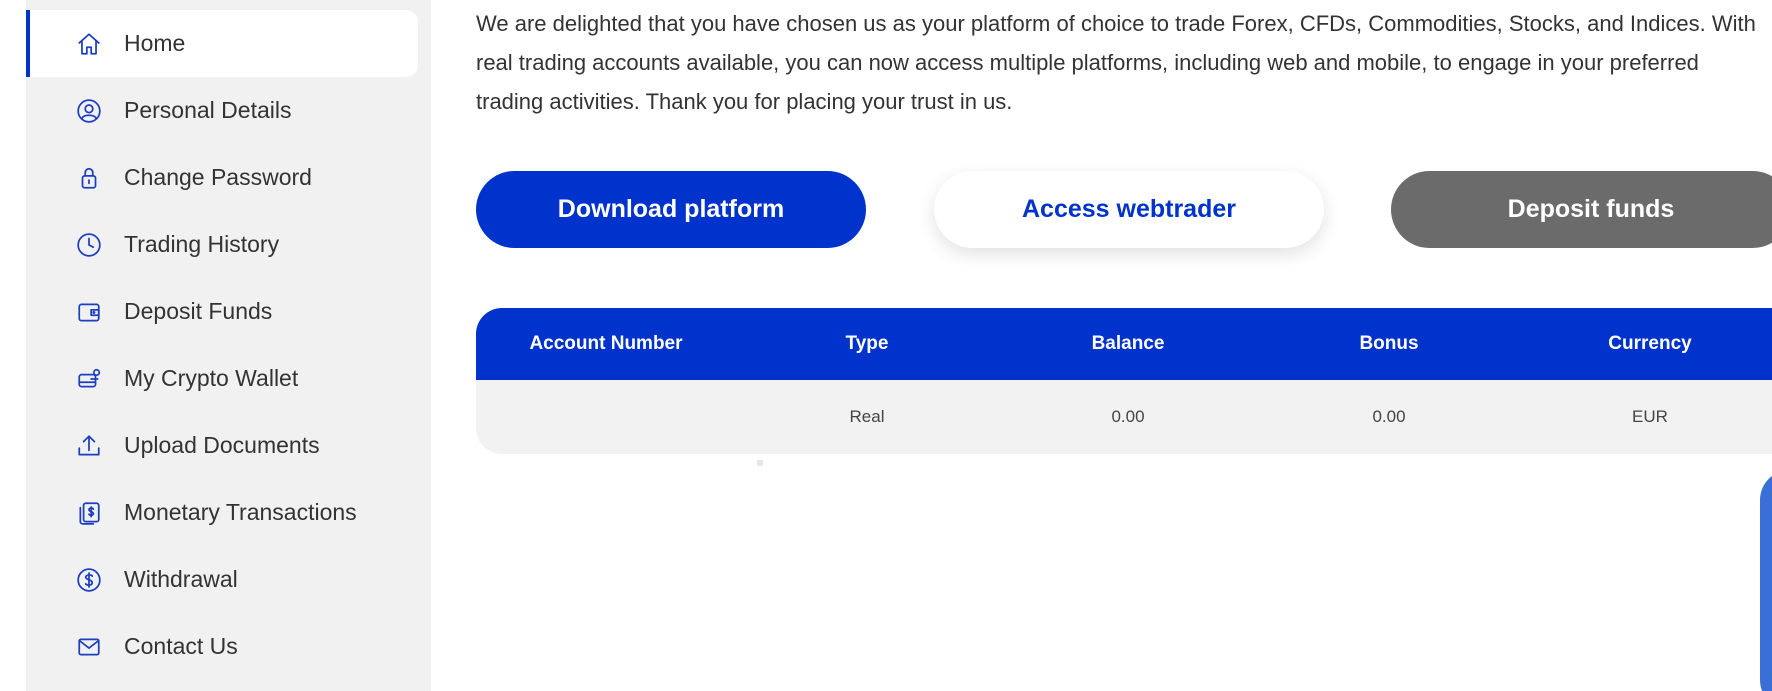 This screenshot has height=691, width=1772. Describe the element at coordinates (1650, 343) in the screenshot. I see `column-header-currency: Currency` at that location.